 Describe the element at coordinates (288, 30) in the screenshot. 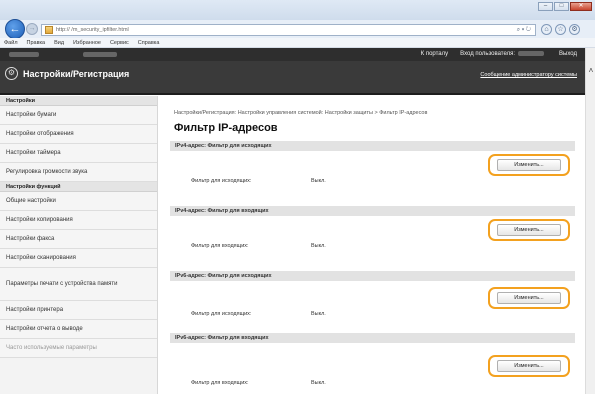

I see `url-field: http:// /m_security_ipfilter.html ⌕ ▾ ↻` at that location.